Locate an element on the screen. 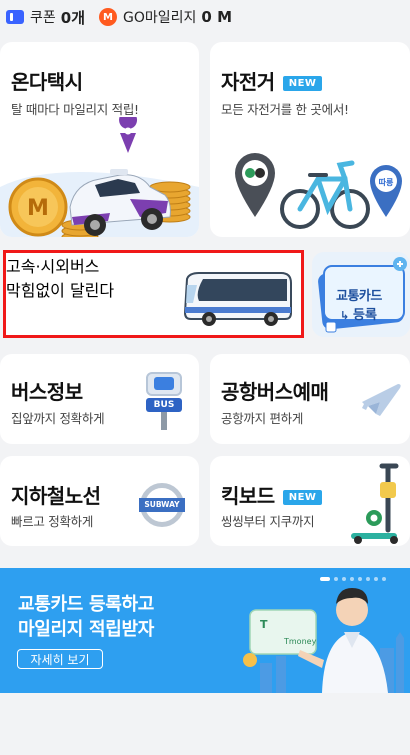 The height and width of the screenshot is (755, 410). taxi-card: 온다택시 탈 때마다 마일리지 적립! M is located at coordinates (99, 139).